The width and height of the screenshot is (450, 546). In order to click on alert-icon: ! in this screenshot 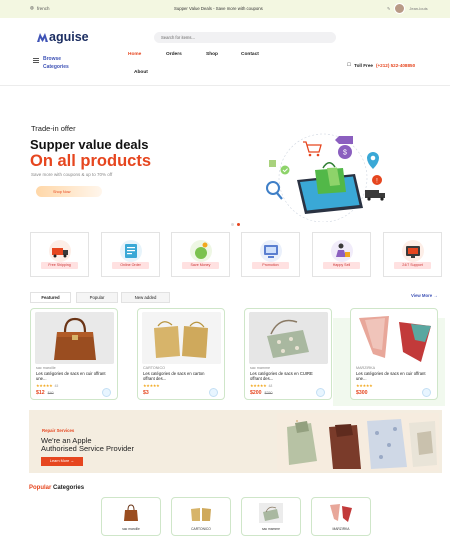, I will do `click(377, 180)`.